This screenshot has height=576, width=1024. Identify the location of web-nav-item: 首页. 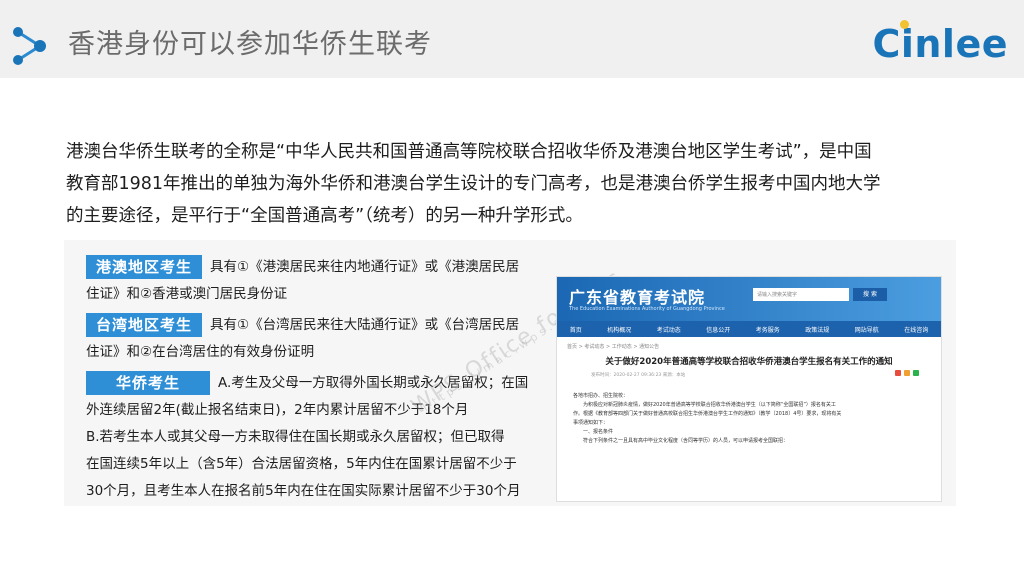
(576, 329).